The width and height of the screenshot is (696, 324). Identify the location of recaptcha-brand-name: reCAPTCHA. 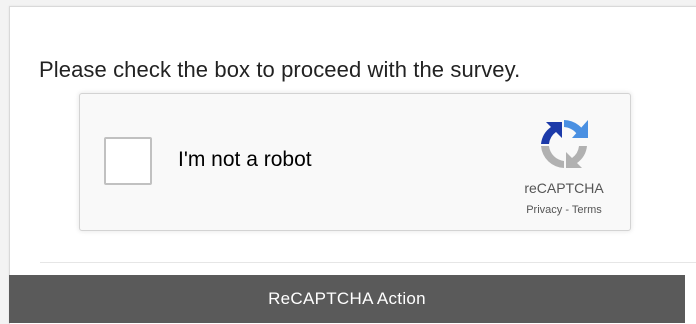
(564, 188).